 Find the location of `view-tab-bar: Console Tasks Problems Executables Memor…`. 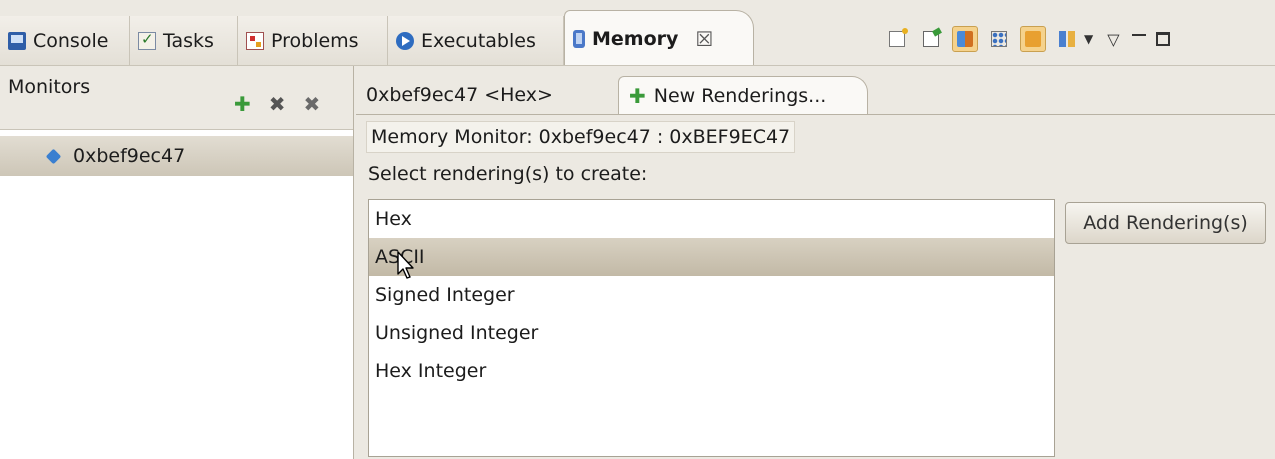

view-tab-bar: Console Tasks Problems Executables Memor… is located at coordinates (637, 33).